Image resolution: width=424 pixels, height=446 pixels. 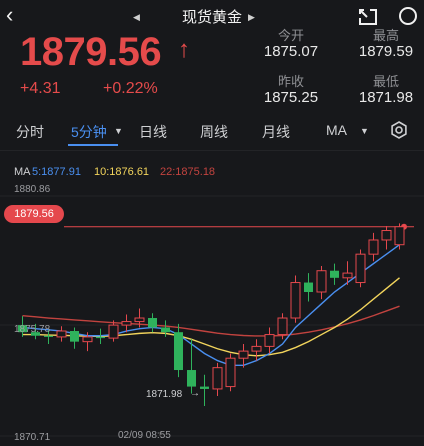 I want to click on low-value: 1871.98, so click(x=386, y=97).